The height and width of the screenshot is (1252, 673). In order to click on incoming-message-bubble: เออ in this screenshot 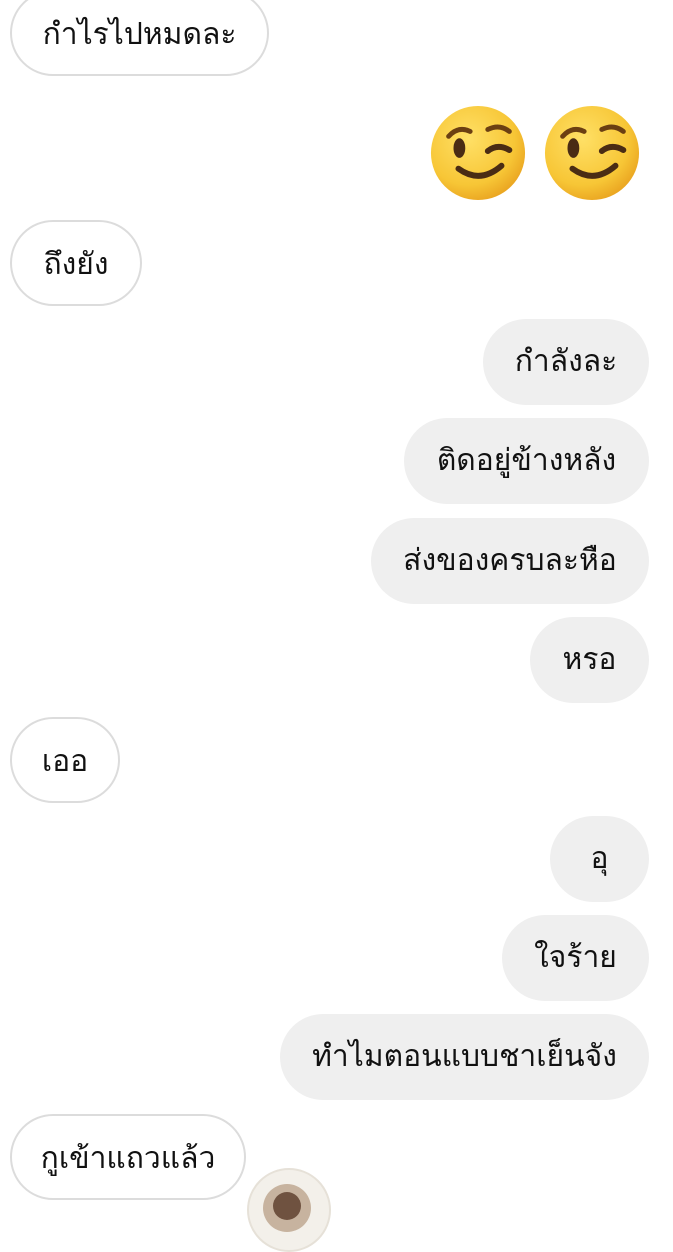, I will do `click(65, 760)`.